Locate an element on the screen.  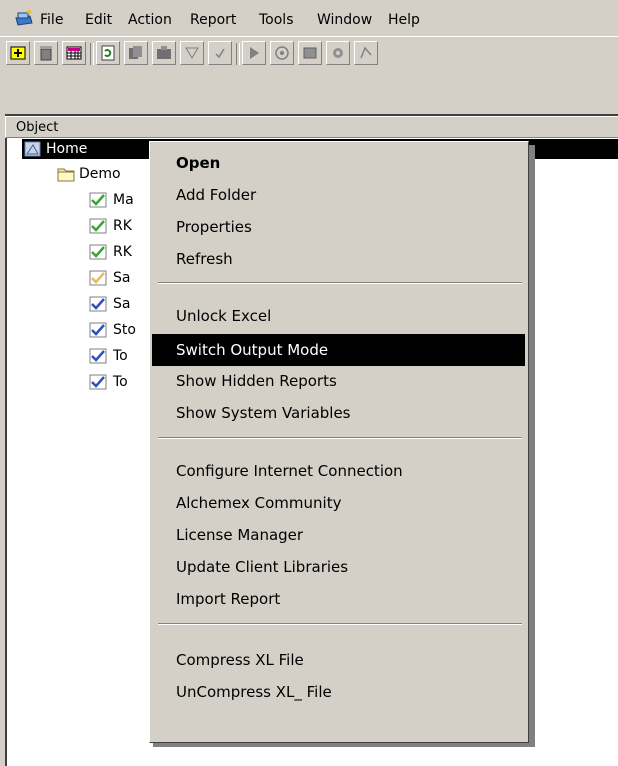
tree-item-report: Ma is located at coordinates (121, 200).